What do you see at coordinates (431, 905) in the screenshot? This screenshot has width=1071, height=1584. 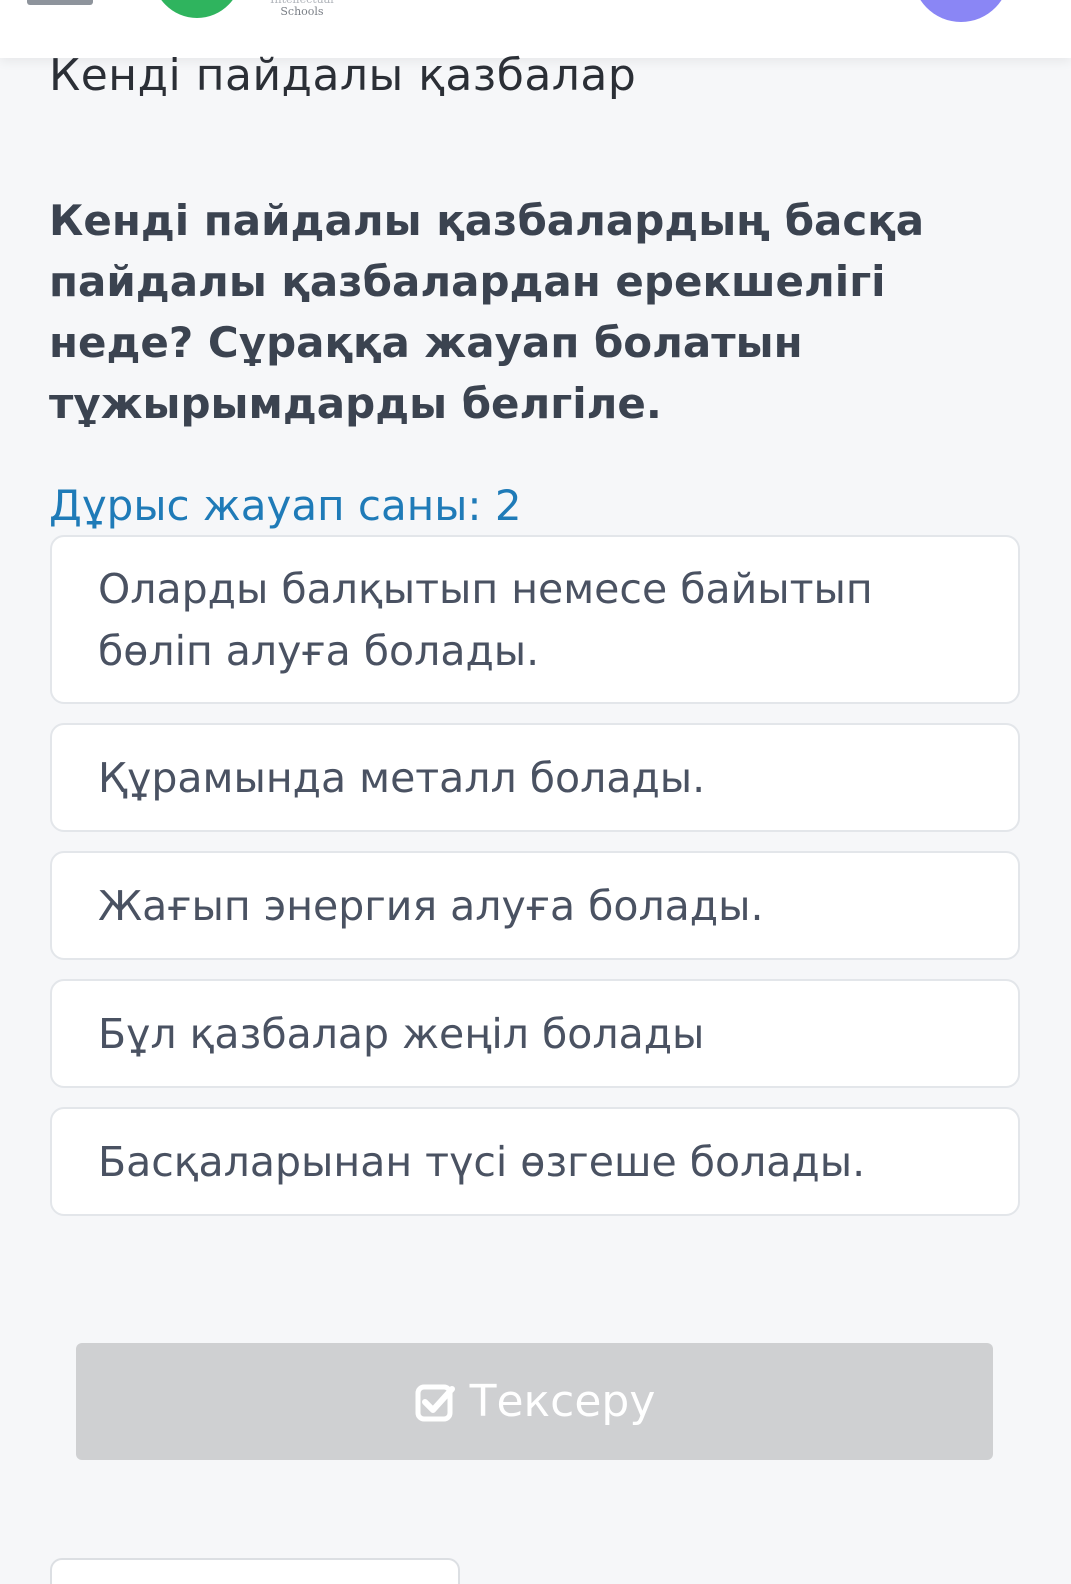 I see `answer-option-label: Жағып энергия алуға болады.` at bounding box center [431, 905].